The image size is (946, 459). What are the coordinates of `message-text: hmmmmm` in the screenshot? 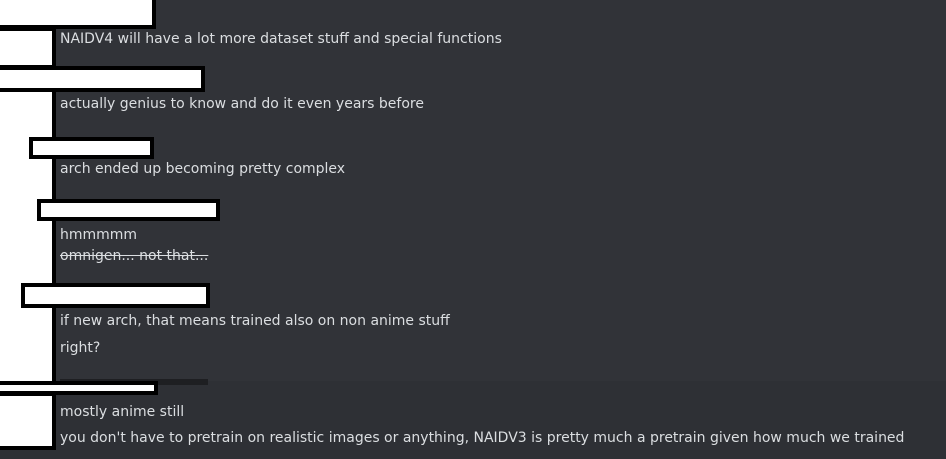 It's located at (99, 235).